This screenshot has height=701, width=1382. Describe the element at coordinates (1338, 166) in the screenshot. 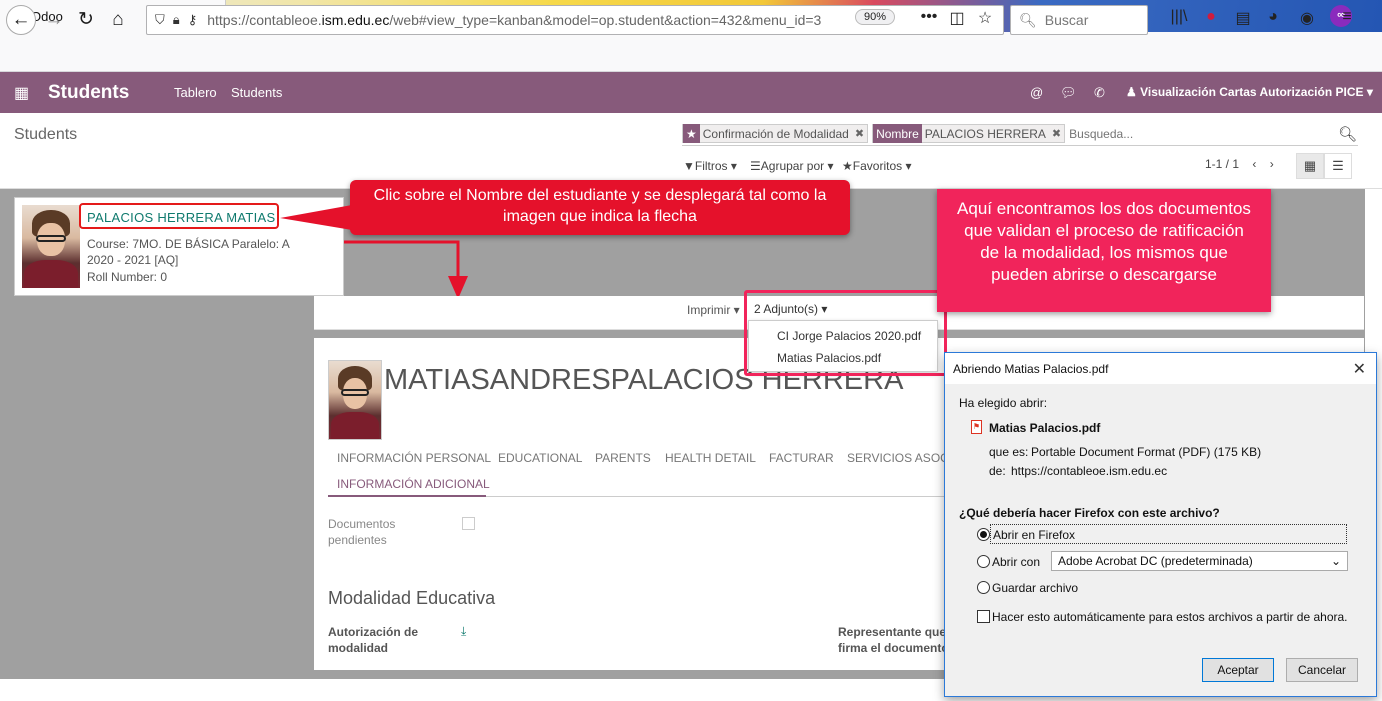

I see `list-view-button: ☰` at that location.